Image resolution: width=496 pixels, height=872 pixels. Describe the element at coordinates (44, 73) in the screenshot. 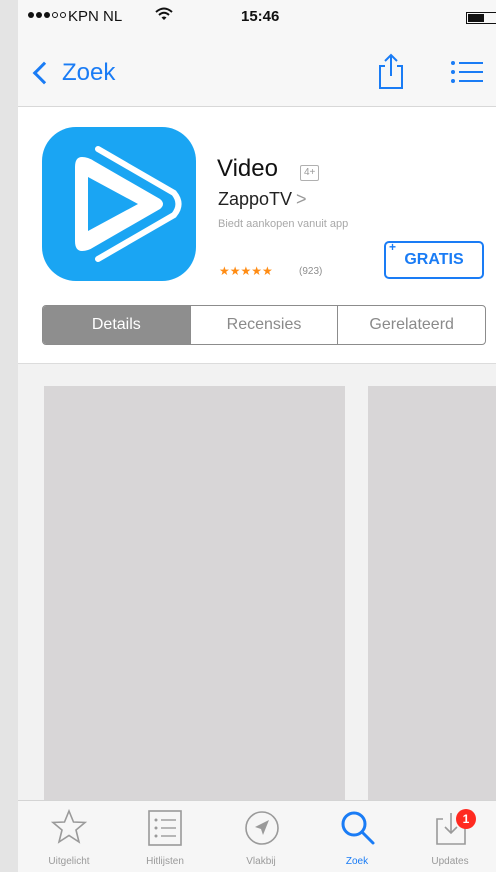

I see `chevron-left-icon` at that location.